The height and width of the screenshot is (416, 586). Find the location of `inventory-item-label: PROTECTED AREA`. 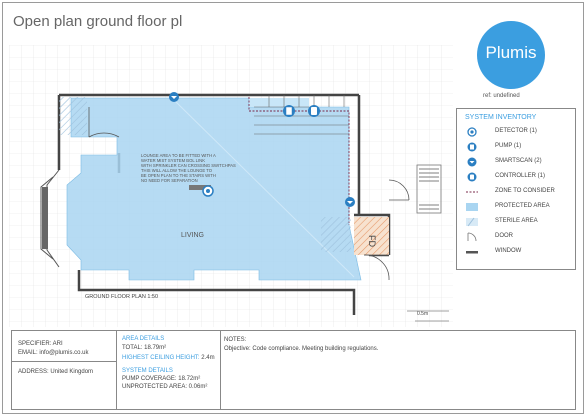

inventory-item-label: PROTECTED AREA is located at coordinates (522, 206).